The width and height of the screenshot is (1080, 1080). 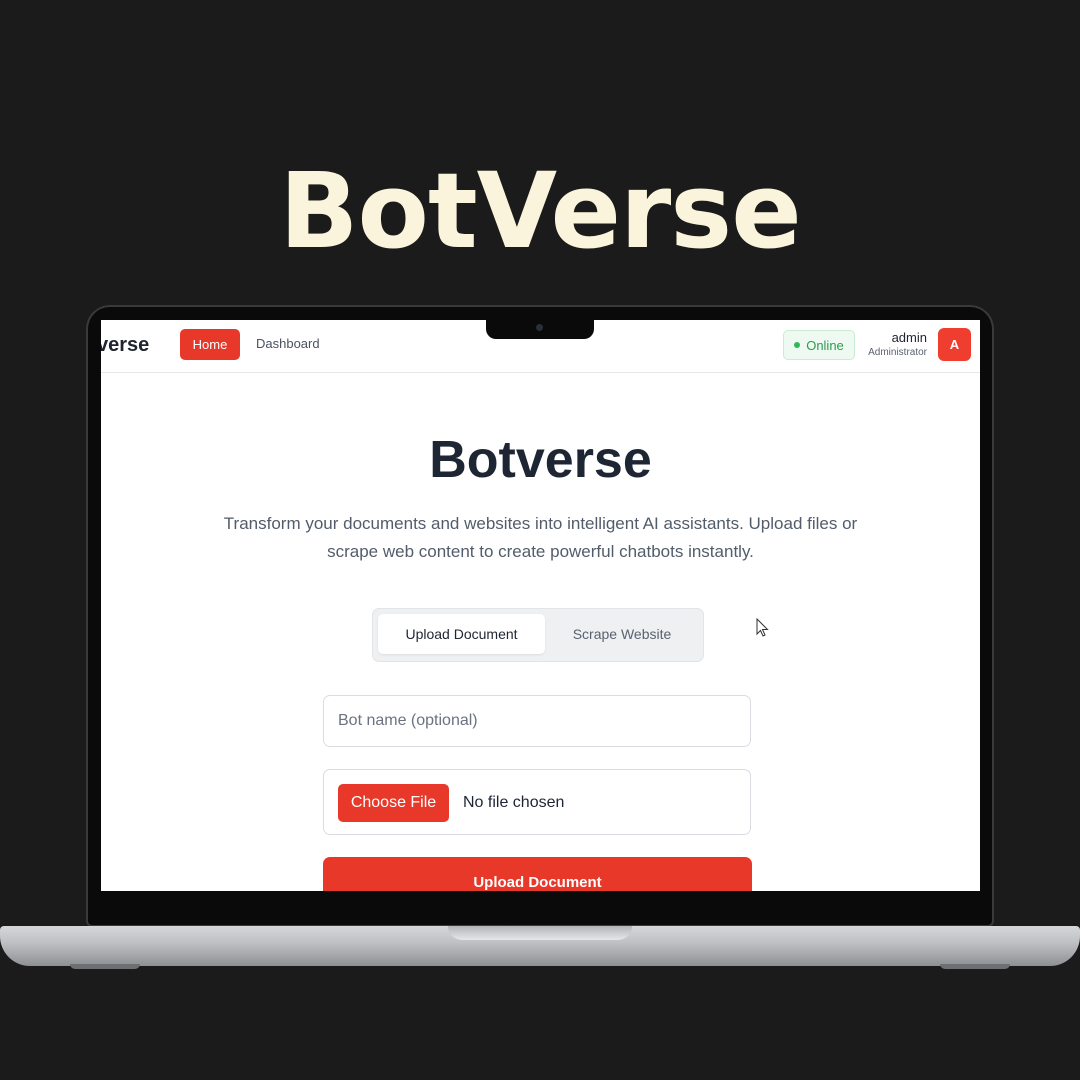 What do you see at coordinates (288, 343) in the screenshot?
I see `nav-dashboard-link: Dashboard` at bounding box center [288, 343].